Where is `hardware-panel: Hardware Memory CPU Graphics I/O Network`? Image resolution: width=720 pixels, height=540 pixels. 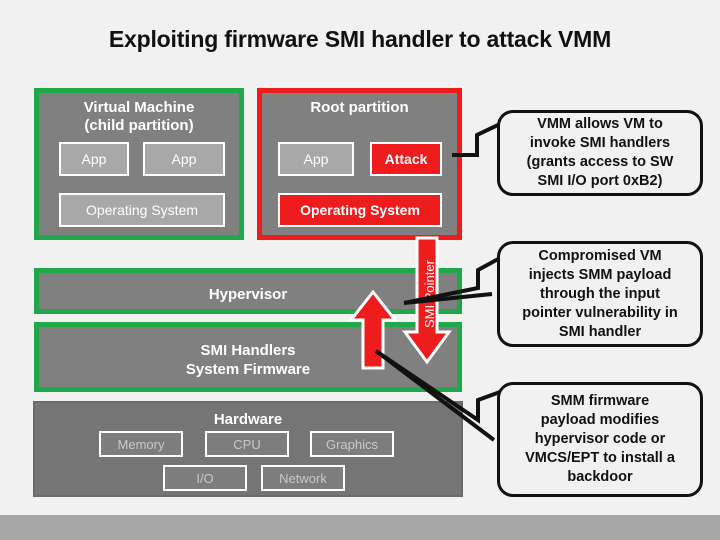 hardware-panel: Hardware Memory CPU Graphics I/O Network is located at coordinates (248, 449).